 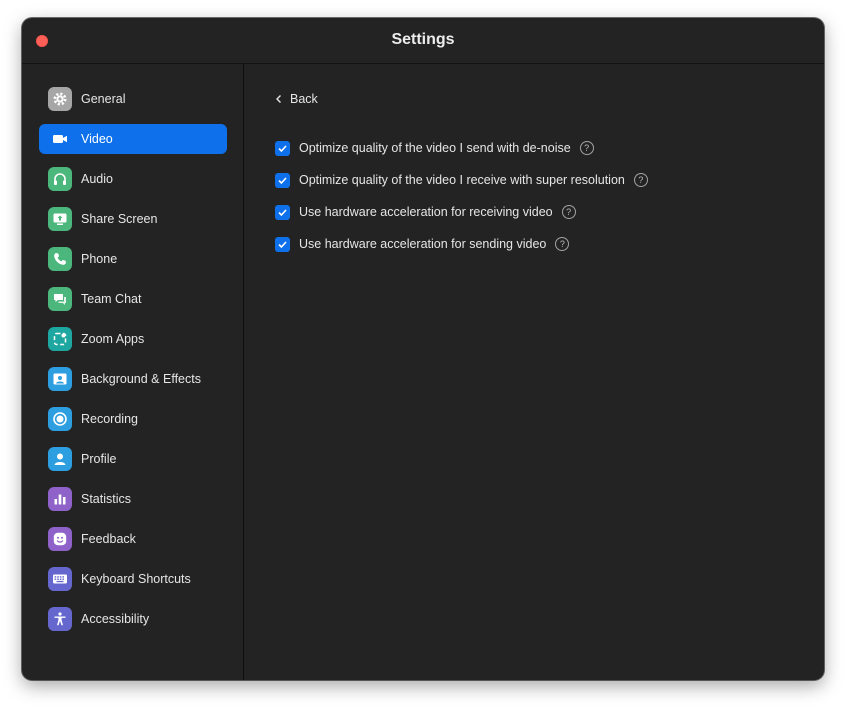 I want to click on denoise-checkbox, so click(x=282, y=148).